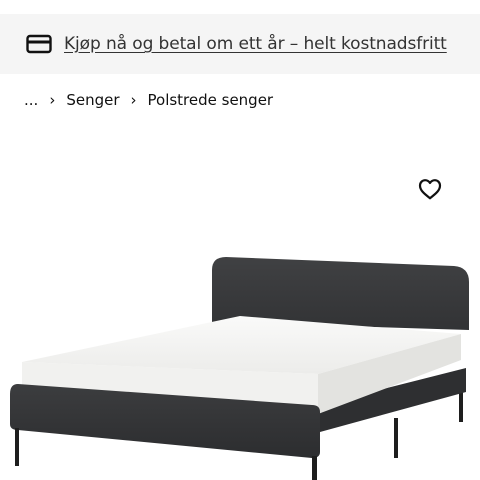 The width and height of the screenshot is (480, 480). What do you see at coordinates (211, 100) in the screenshot?
I see `breadcrumb-item-polstrede-senger: Polstrede senger` at bounding box center [211, 100].